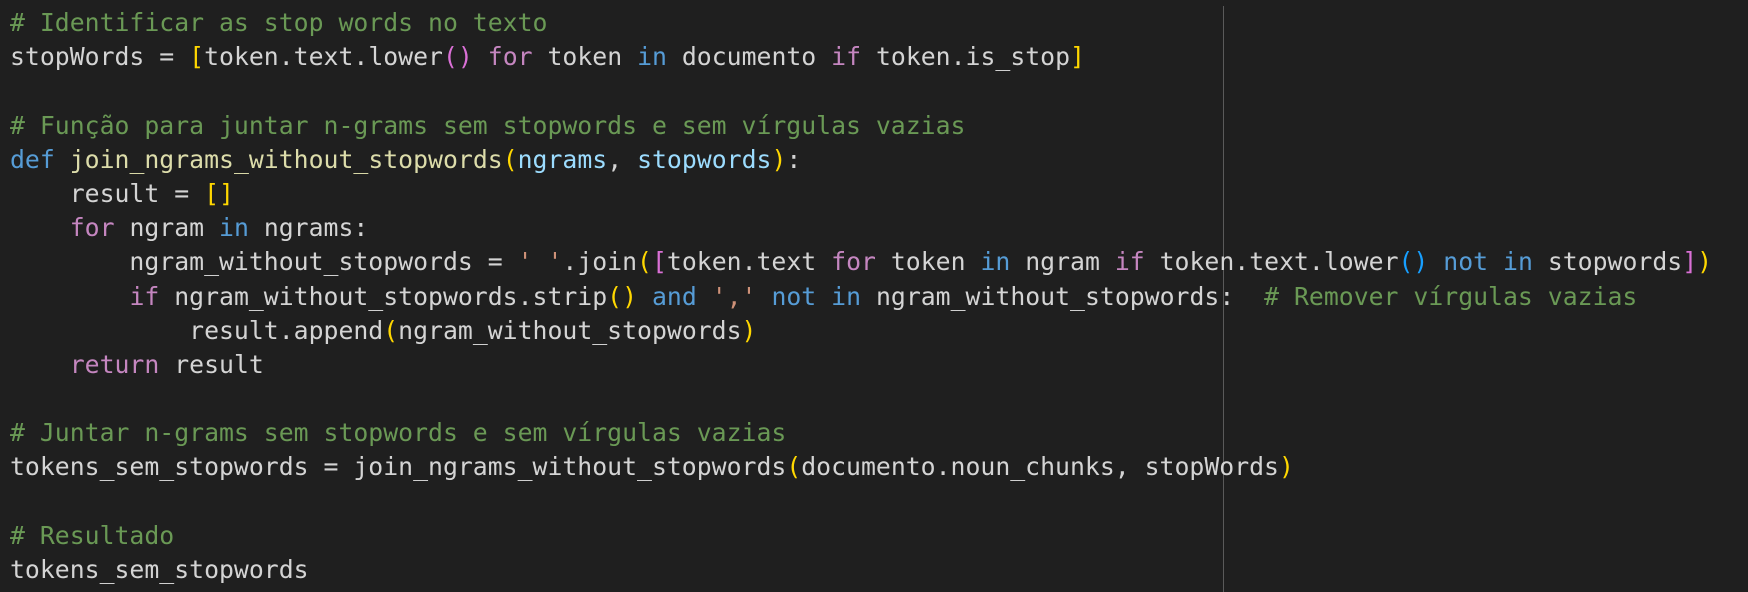 The image size is (1748, 592). I want to click on code-token-b1: ], so click(1077, 57).